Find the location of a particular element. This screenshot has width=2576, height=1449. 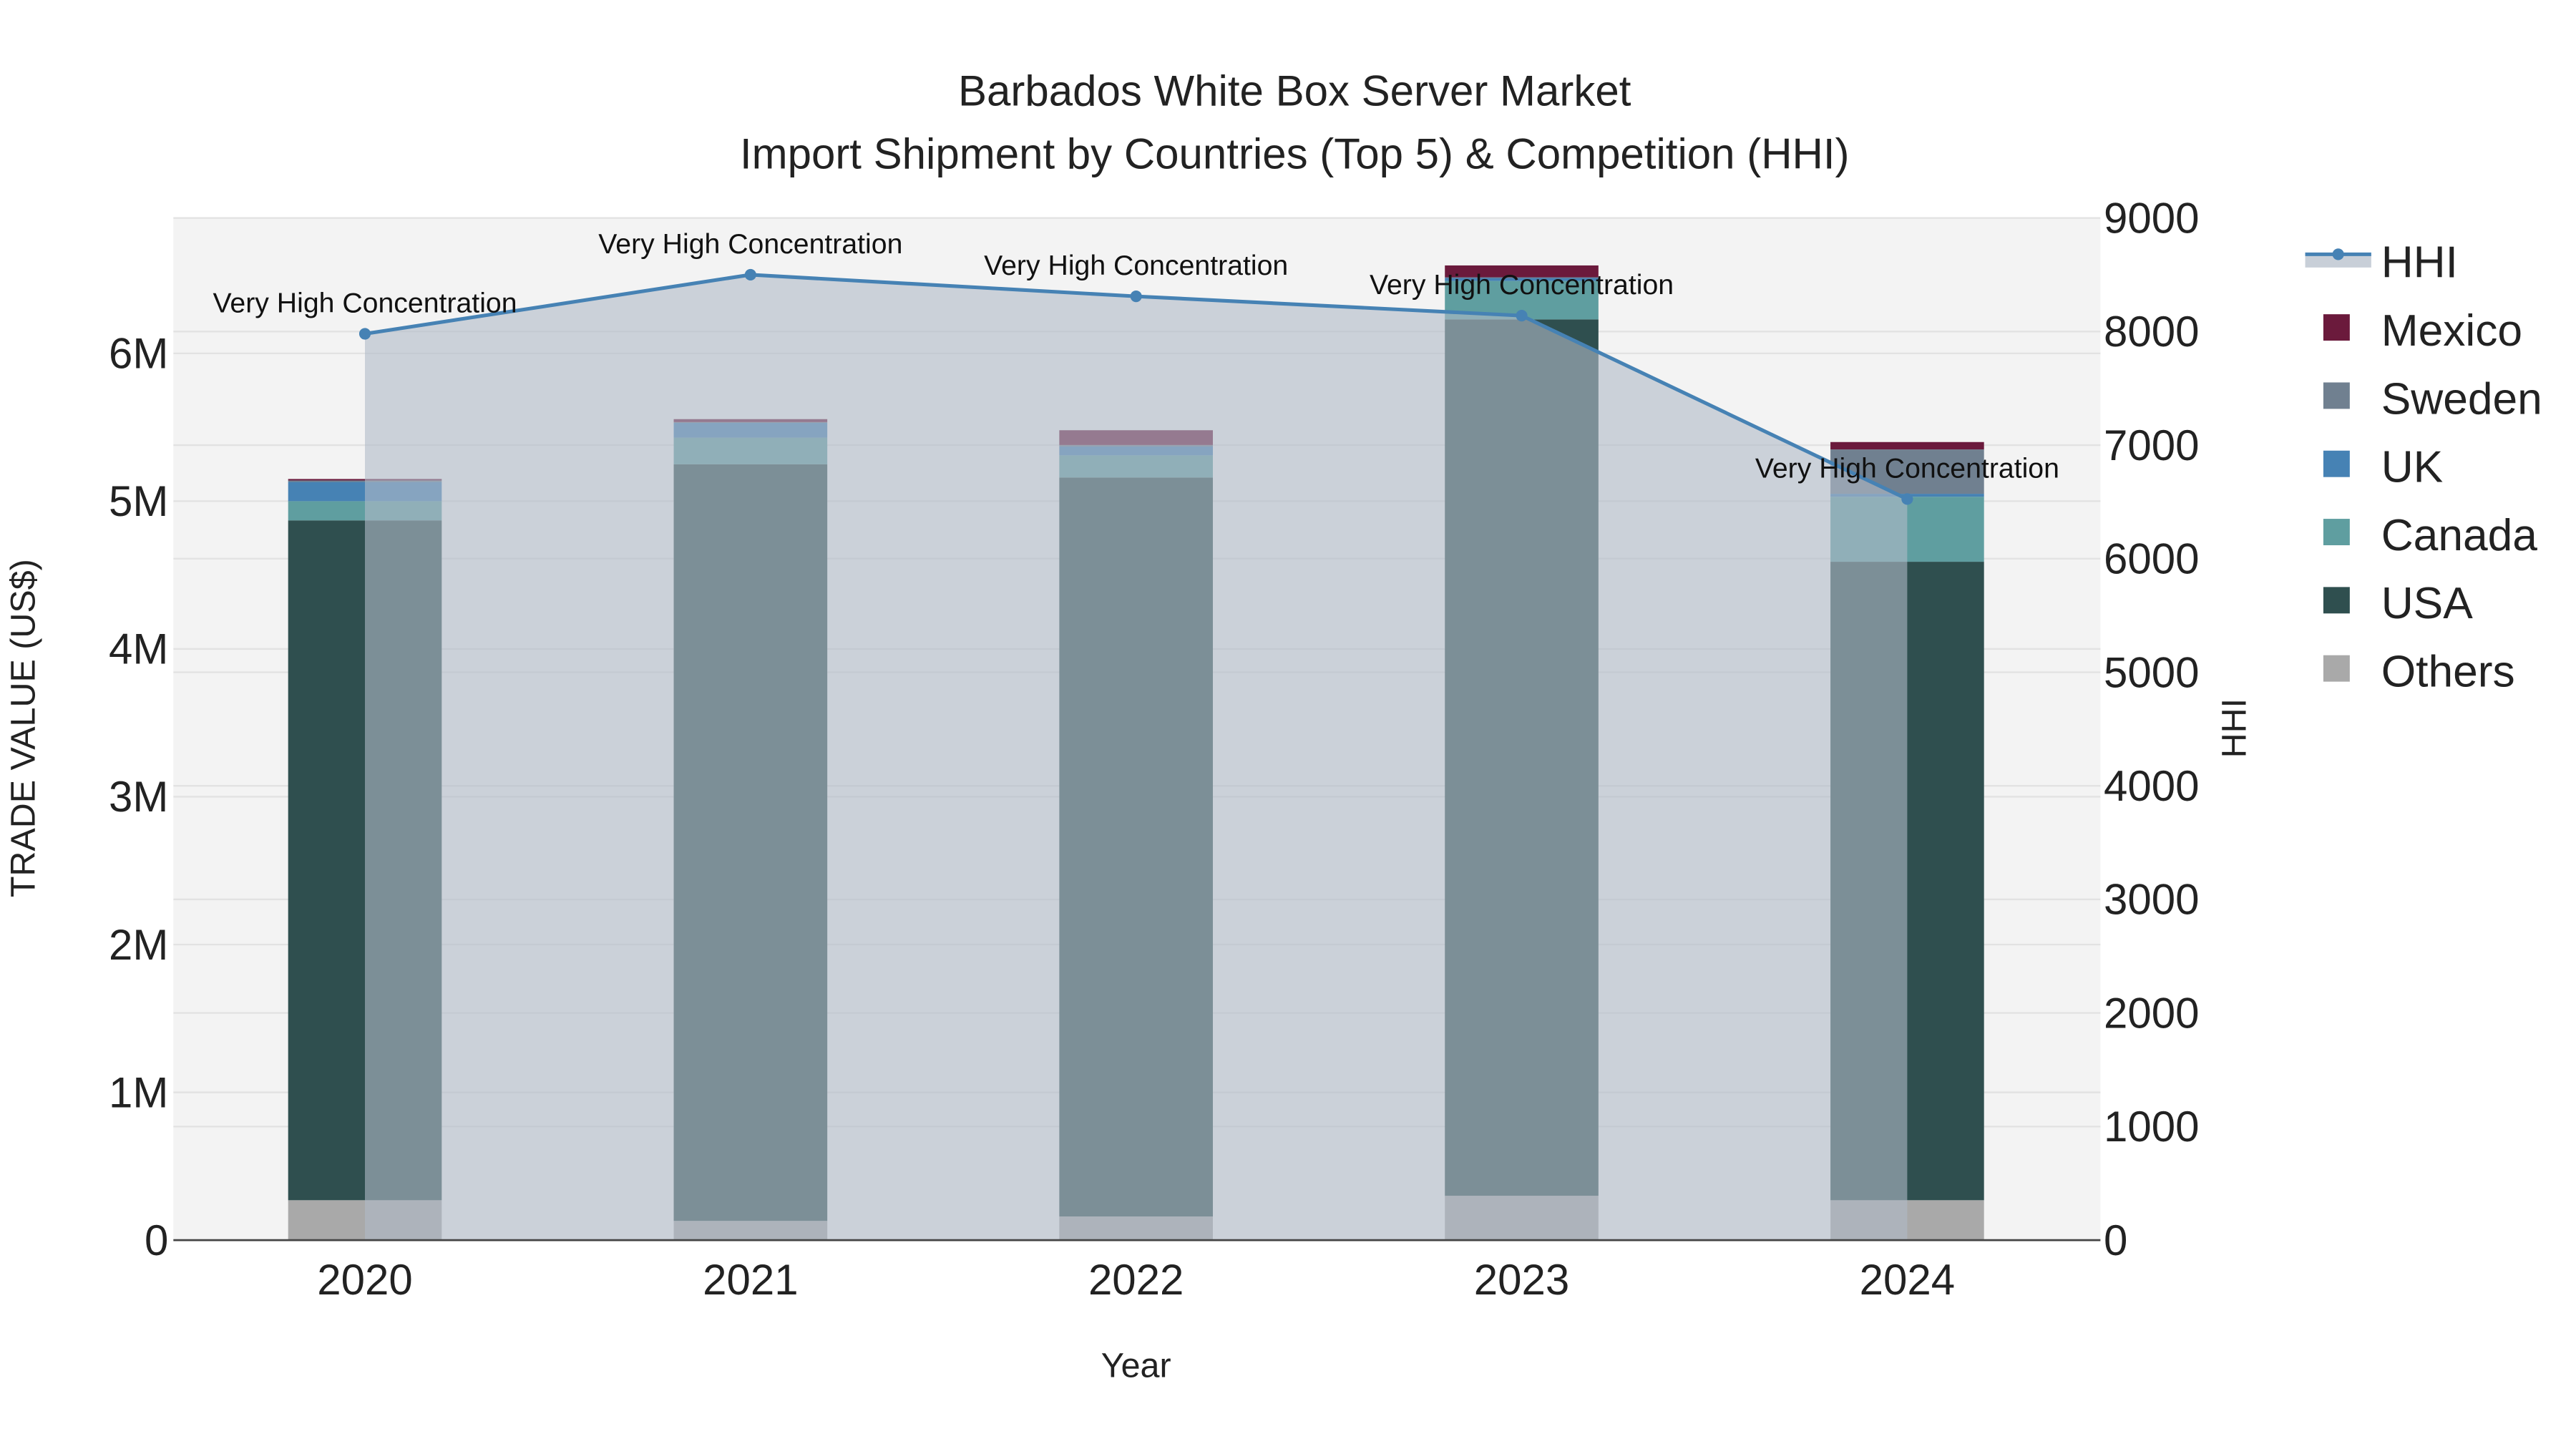

legend-item-sweden: Sweden is located at coordinates (2432, 399).